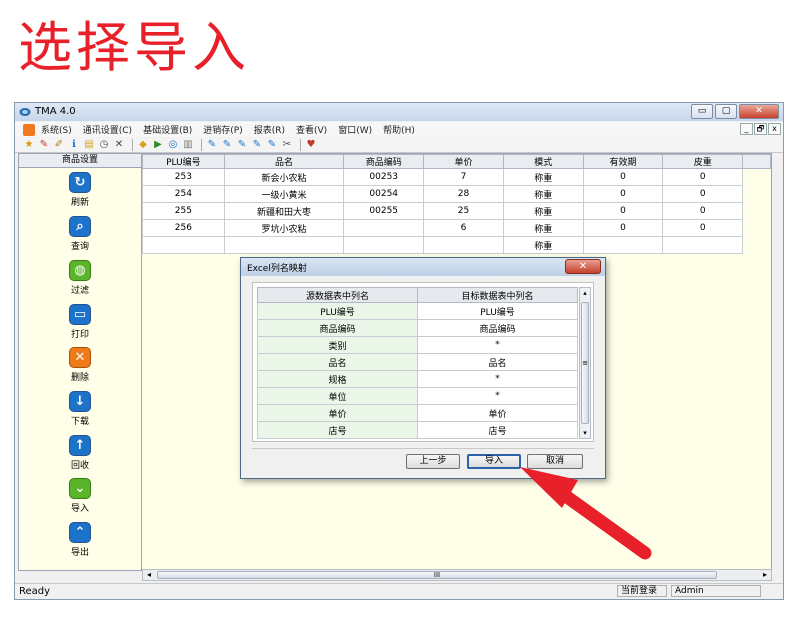  I want to click on horizontal-scrollbar: ◂ III ▸, so click(457, 575).